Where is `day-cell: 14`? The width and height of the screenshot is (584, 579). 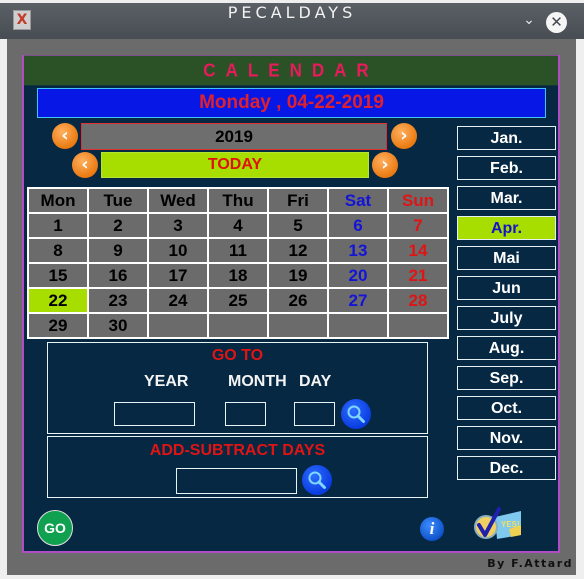 day-cell: 14 is located at coordinates (418, 250).